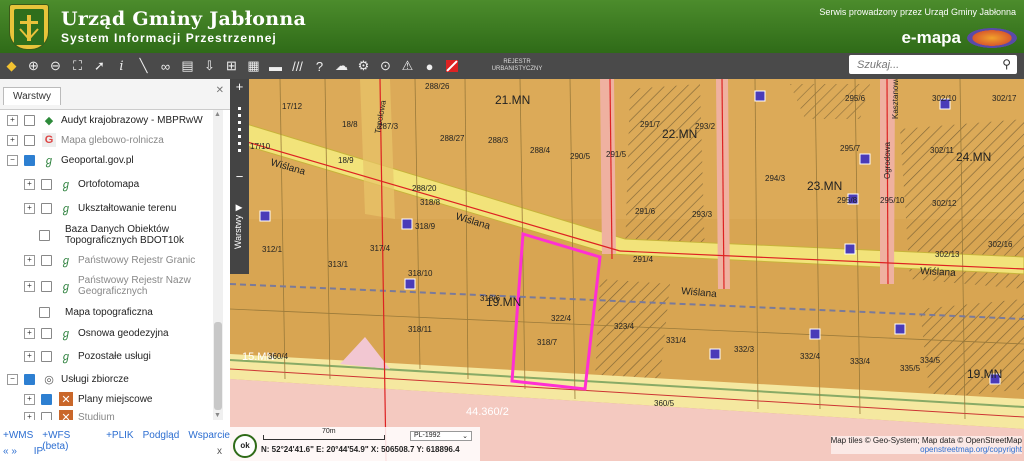  Describe the element at coordinates (517, 66) in the screenshot. I see `rejestr-urbanistyczny-button: REJESTR URBANISTYCZNY` at that location.